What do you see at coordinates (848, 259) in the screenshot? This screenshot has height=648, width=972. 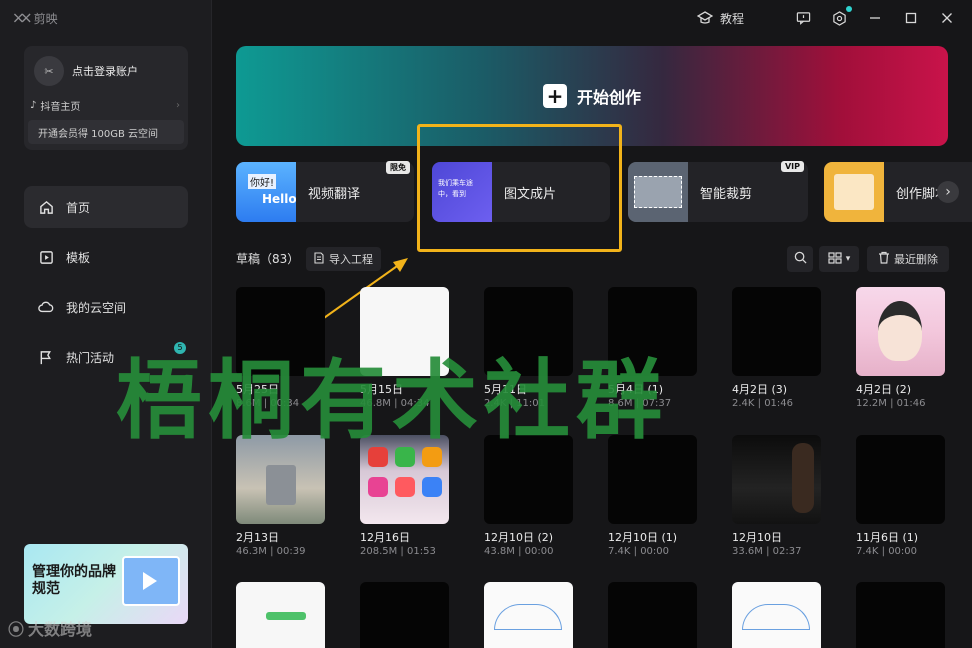 I see `chevron-down-icon: ▾` at bounding box center [848, 259].